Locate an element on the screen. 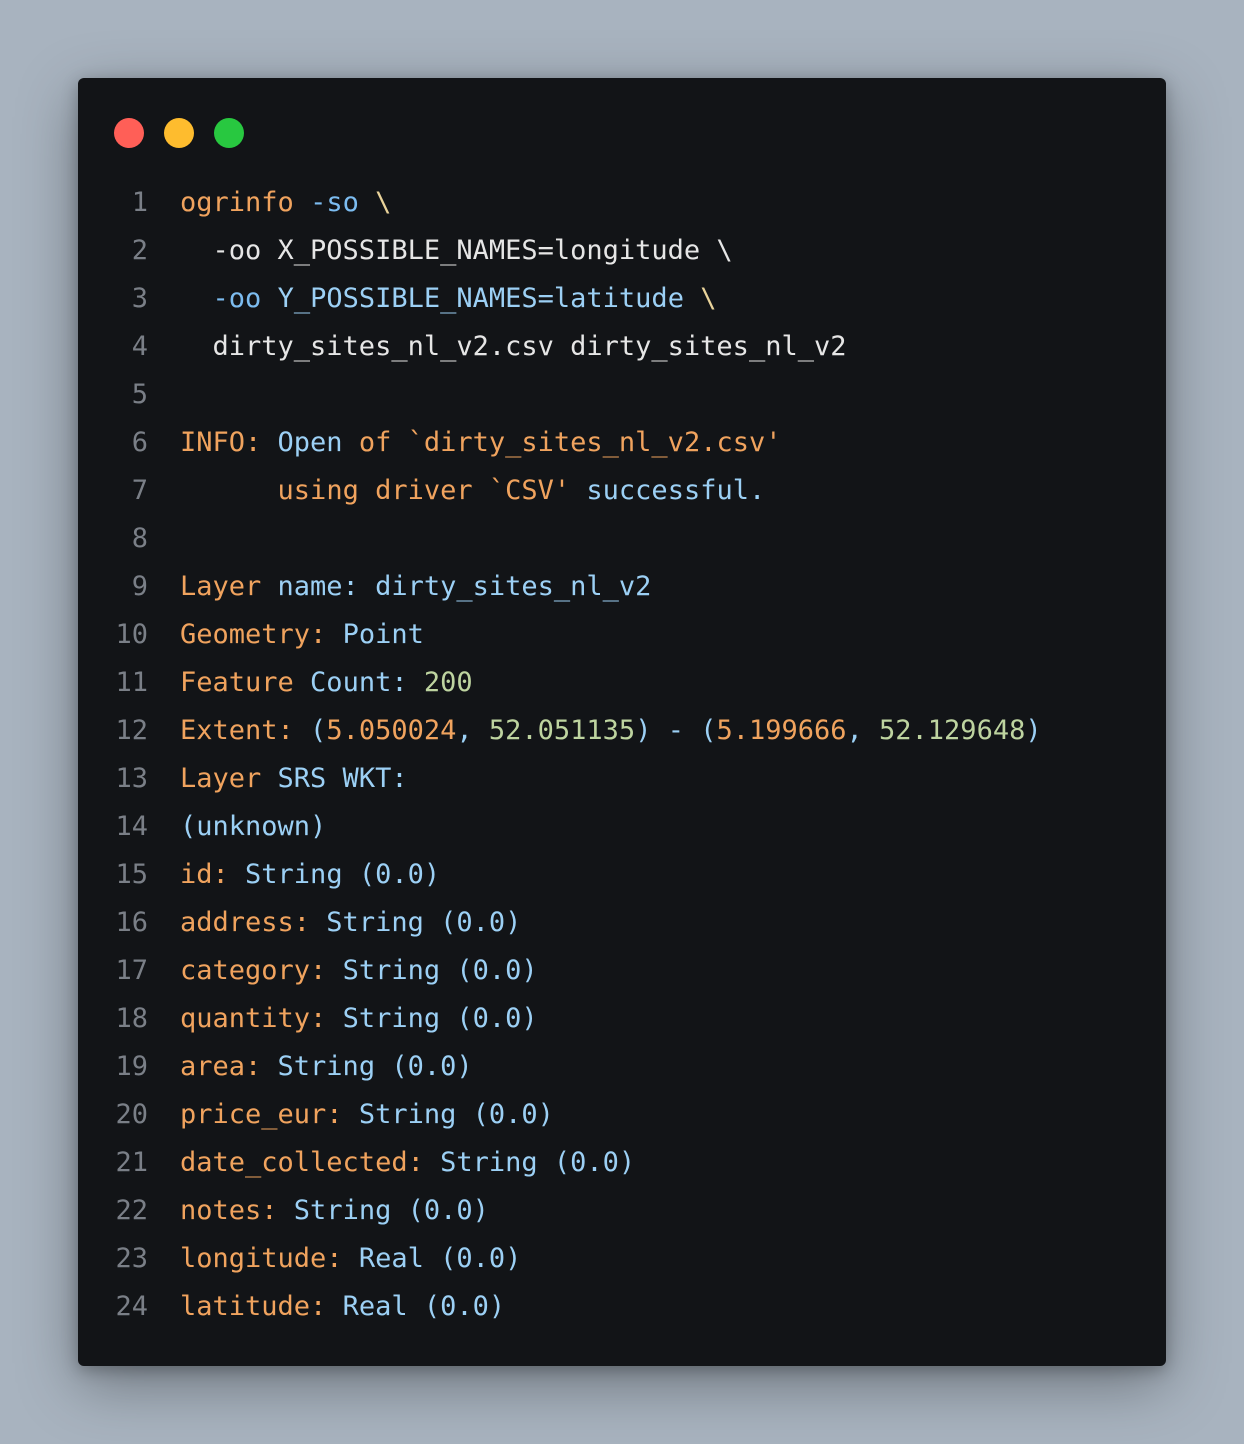  line-number: 17 is located at coordinates (131, 970).